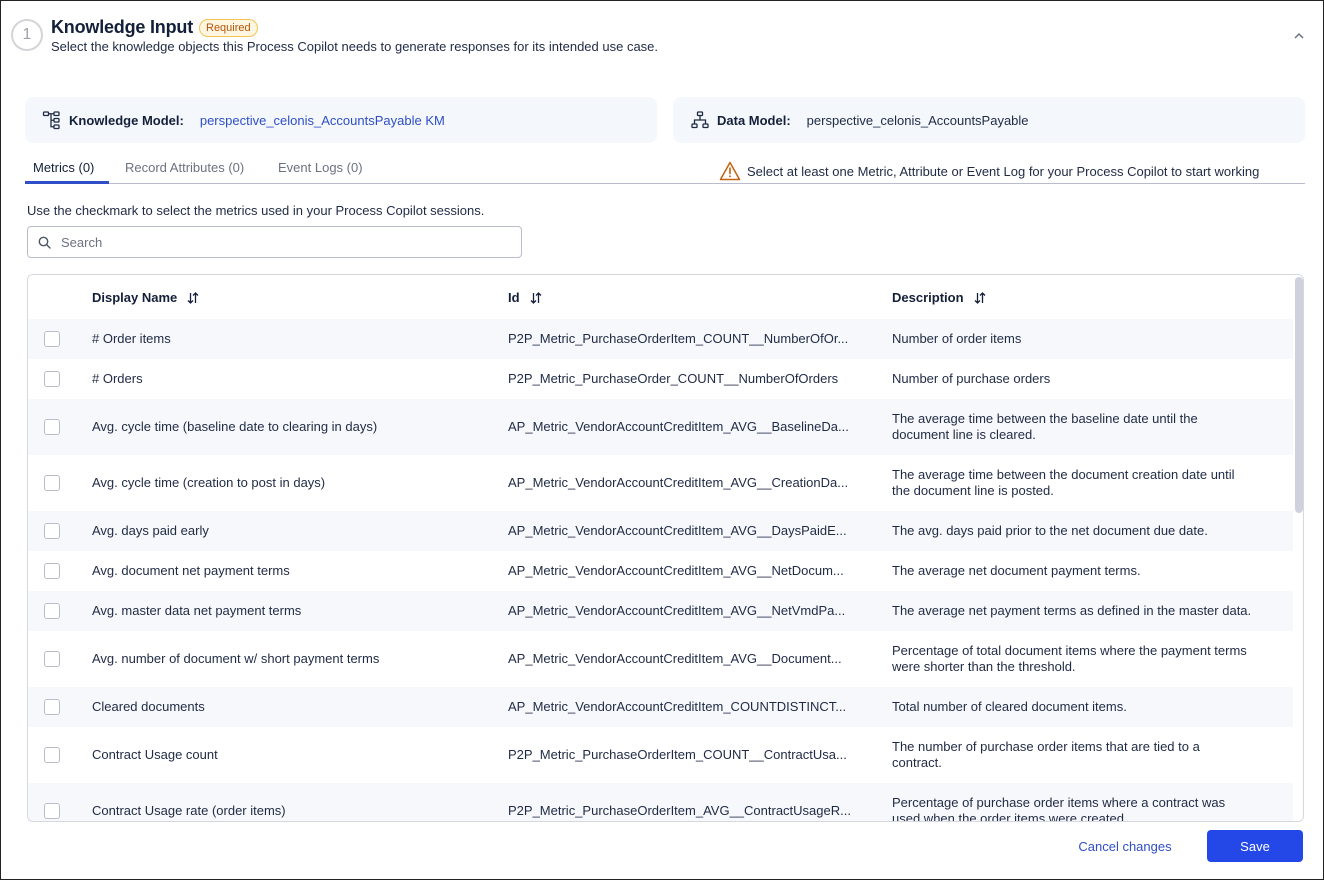 The image size is (1324, 880). What do you see at coordinates (1010, 816) in the screenshot?
I see `description-line: used when the order items were created.` at bounding box center [1010, 816].